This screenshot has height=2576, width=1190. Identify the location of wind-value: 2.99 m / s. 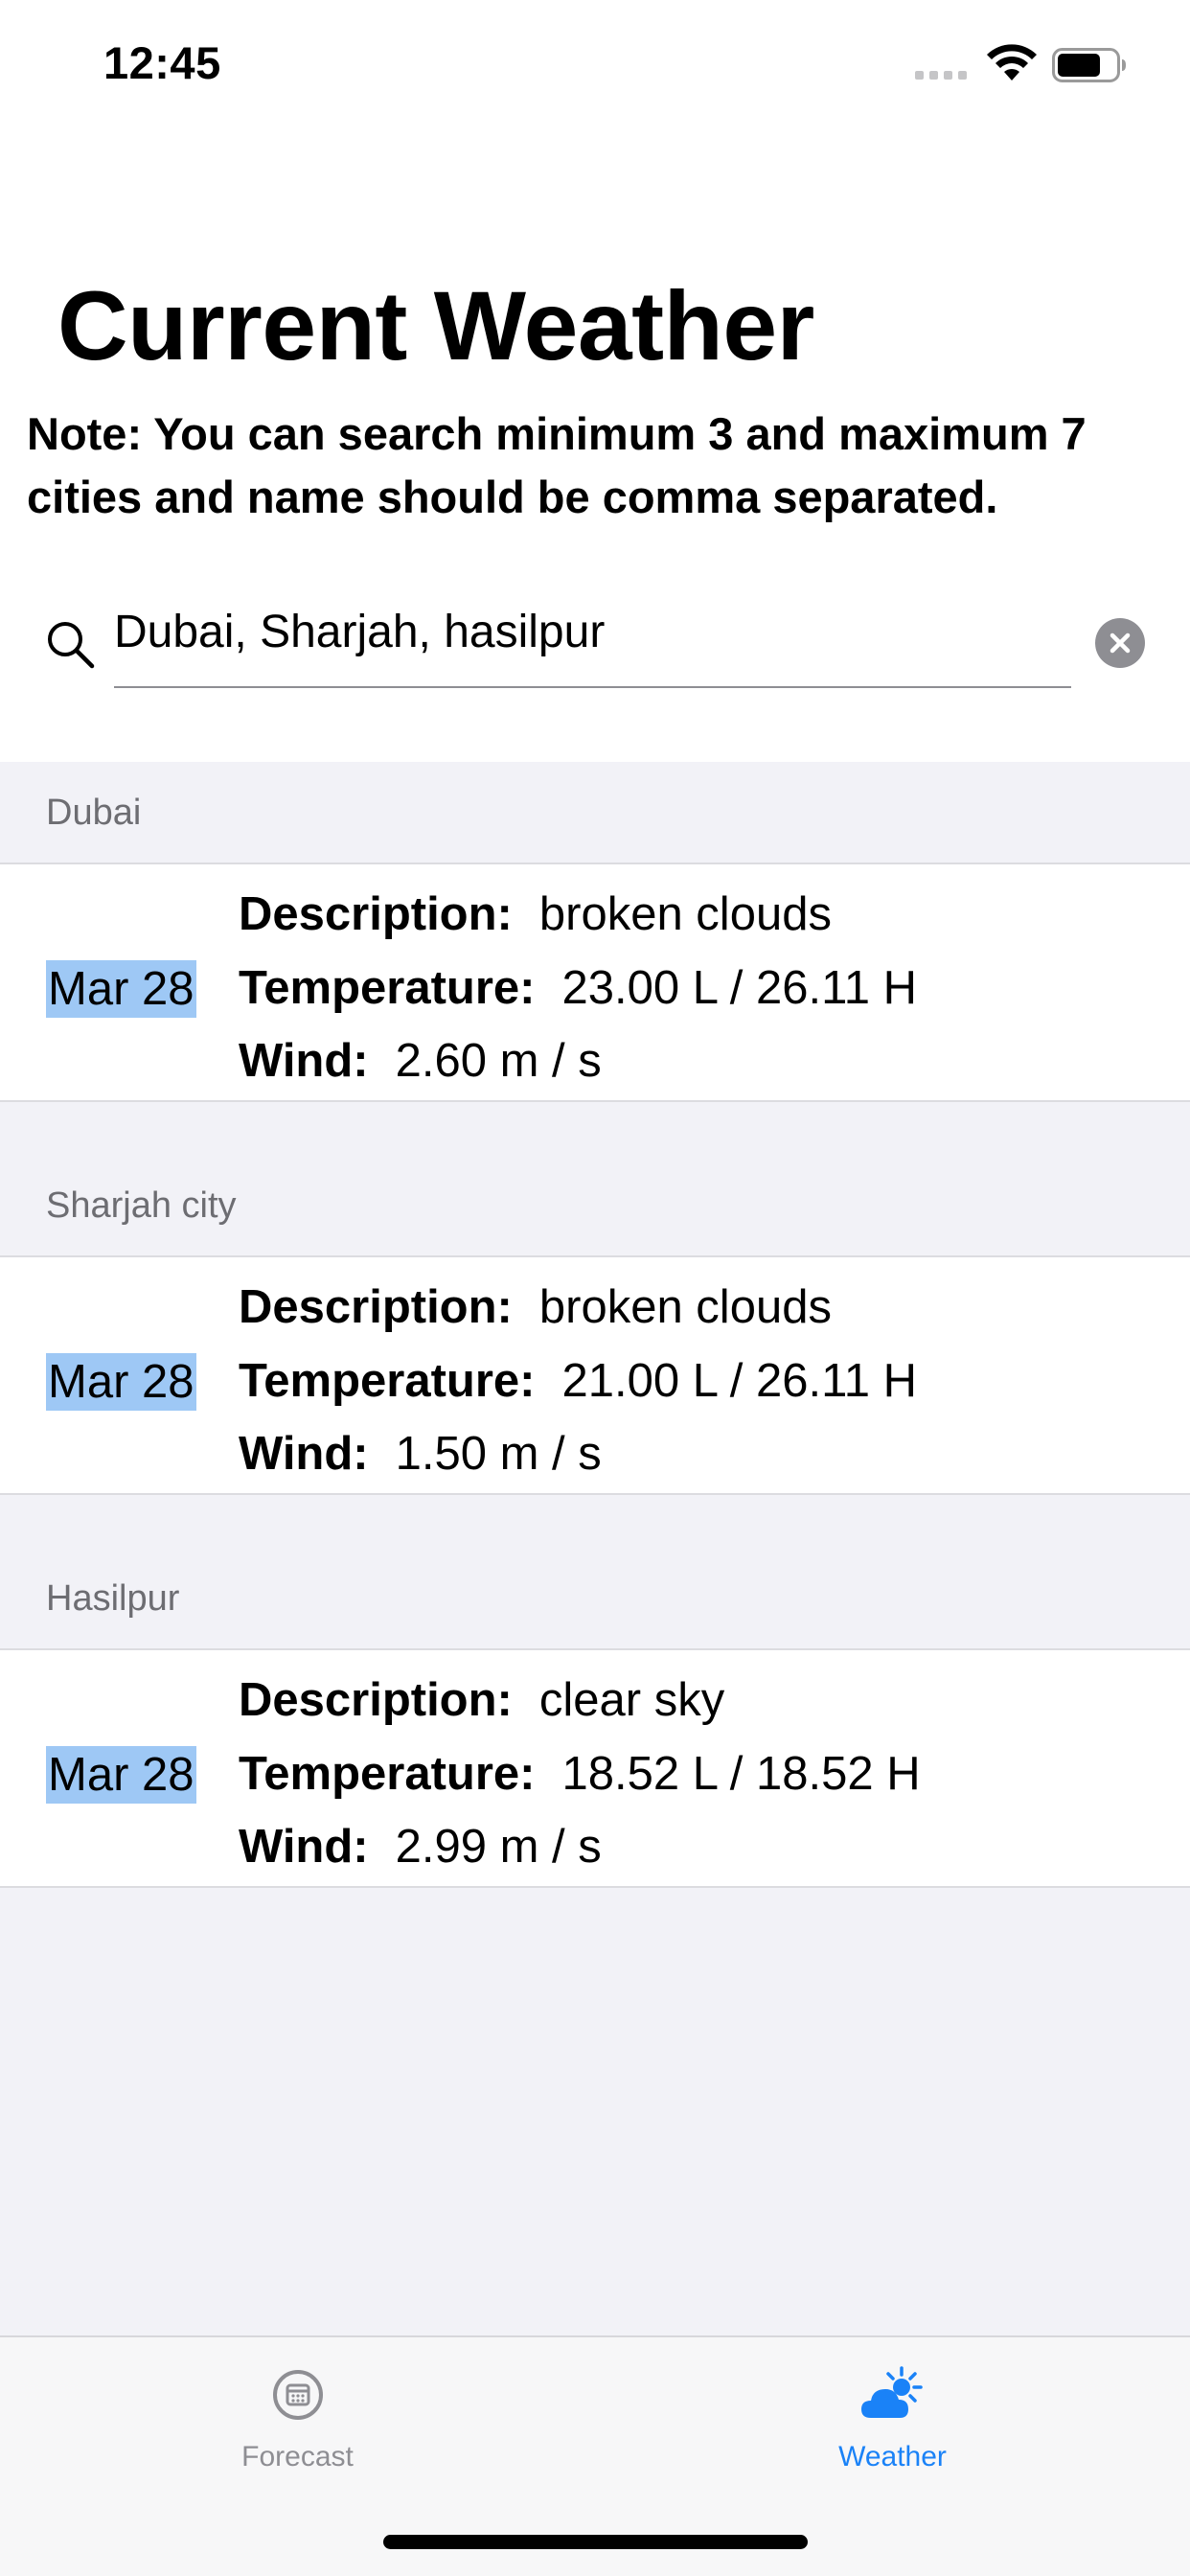
(499, 1847).